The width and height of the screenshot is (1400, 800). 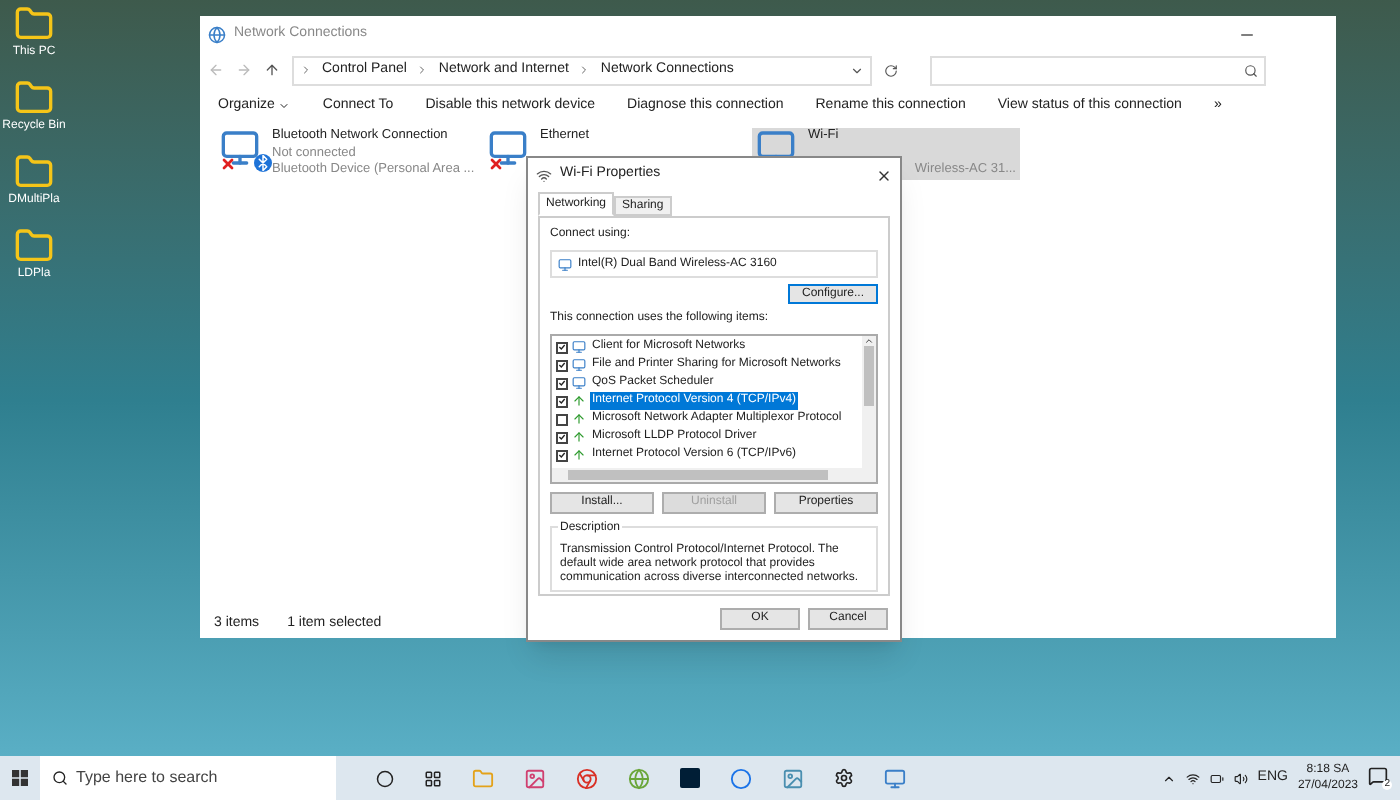 What do you see at coordinates (884, 175) in the screenshot?
I see `close-icon` at bounding box center [884, 175].